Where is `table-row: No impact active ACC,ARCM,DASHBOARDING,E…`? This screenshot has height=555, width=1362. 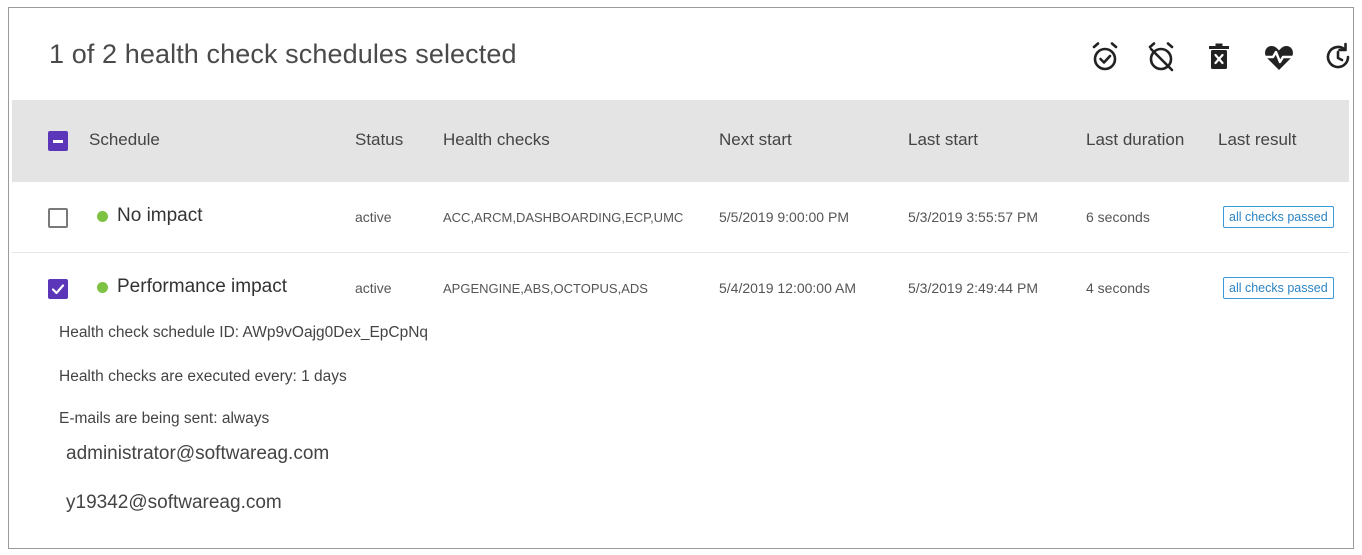
table-row: No impact active ACC,ARCM,DASHBOARDING,E… is located at coordinates (680, 217).